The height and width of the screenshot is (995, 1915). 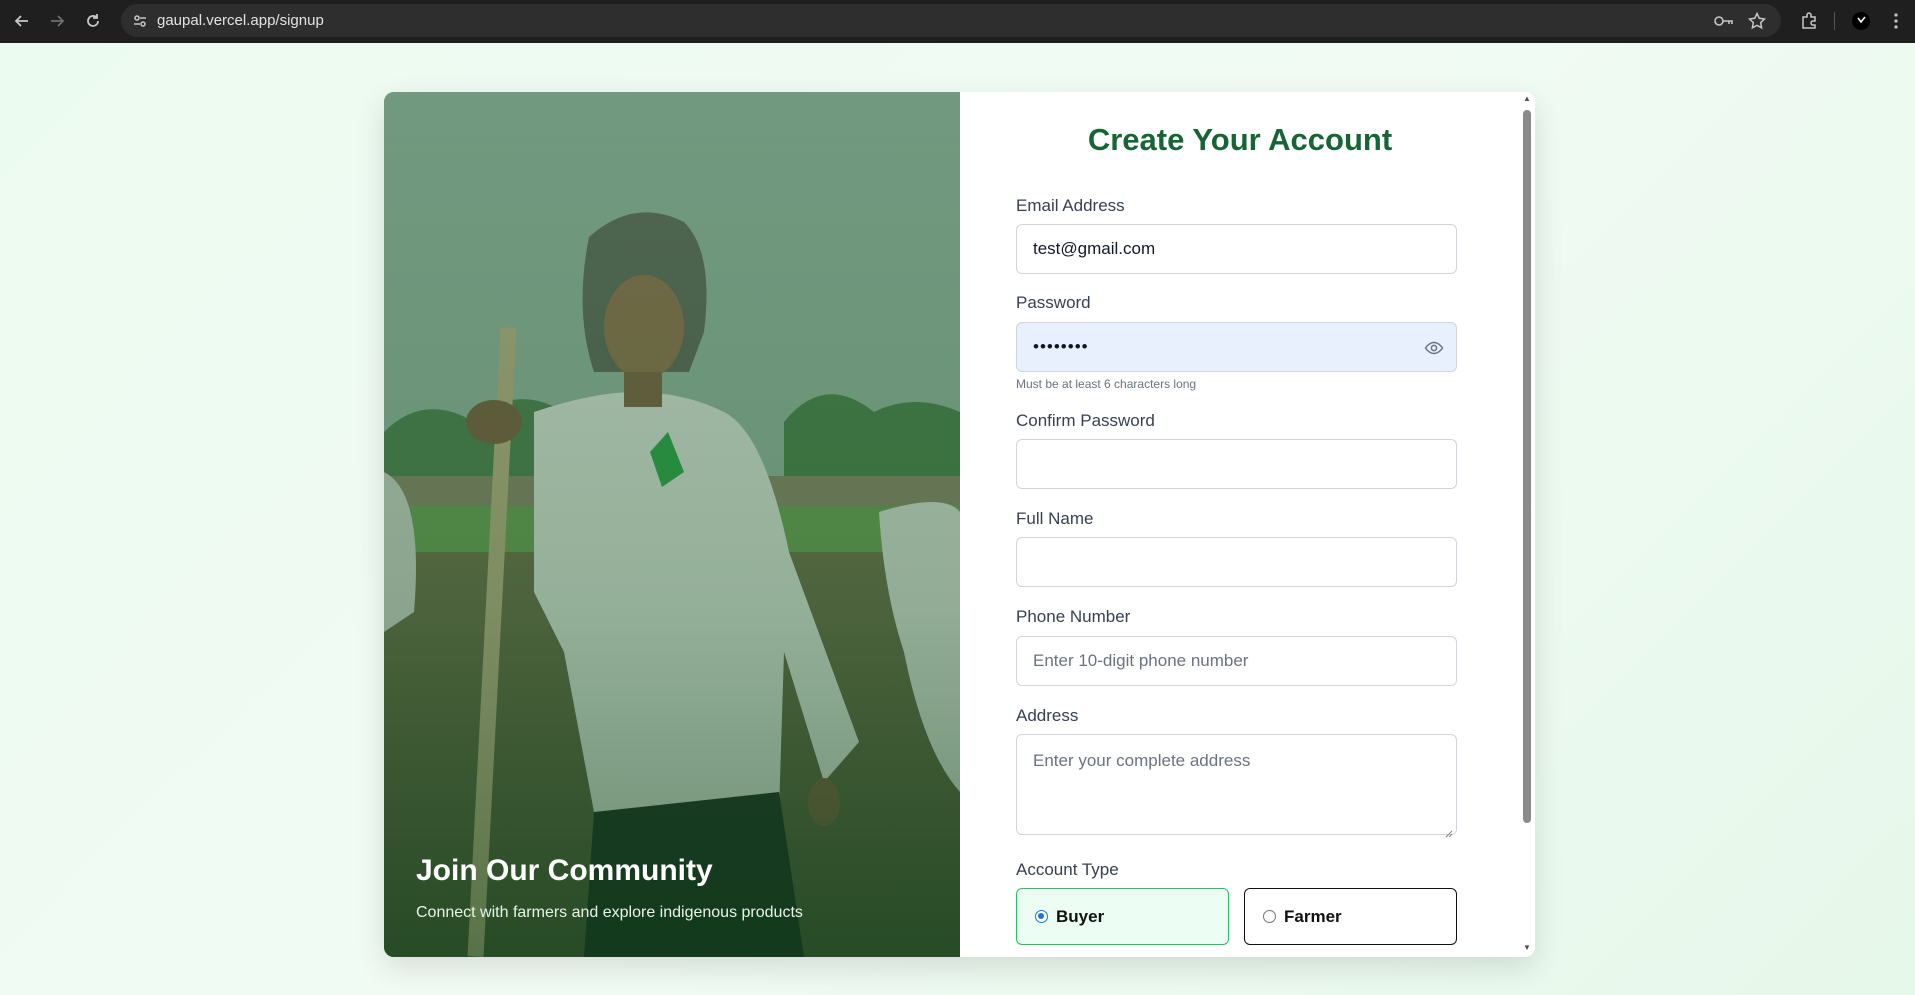 What do you see at coordinates (1122, 916) in the screenshot?
I see `account-type-buyer: Buyer` at bounding box center [1122, 916].